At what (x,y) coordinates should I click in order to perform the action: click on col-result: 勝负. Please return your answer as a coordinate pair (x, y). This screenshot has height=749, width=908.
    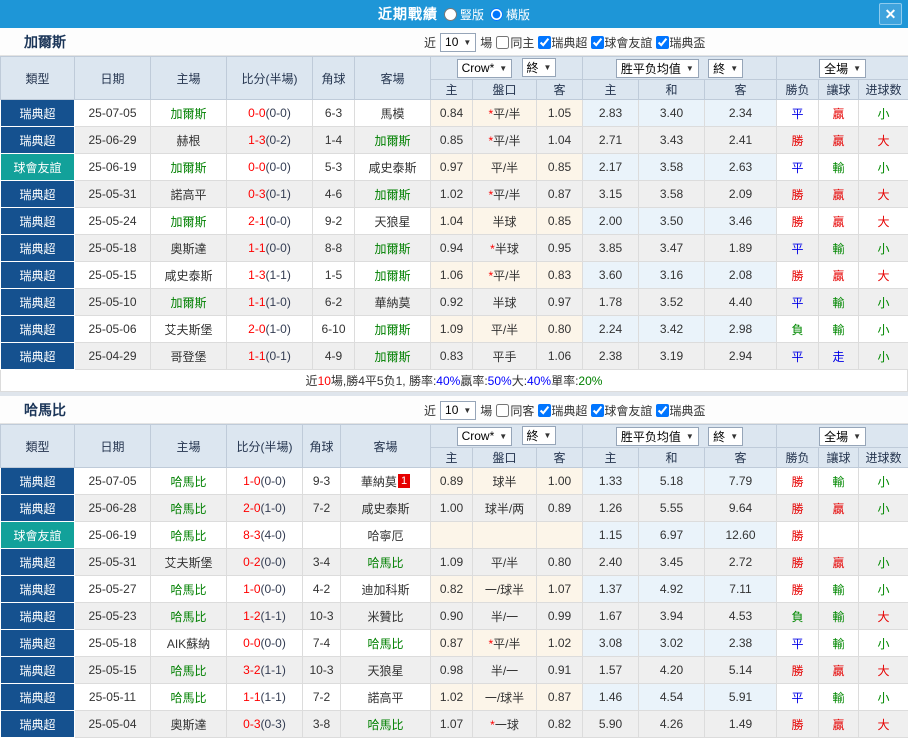
    Looking at the image, I should click on (798, 457).